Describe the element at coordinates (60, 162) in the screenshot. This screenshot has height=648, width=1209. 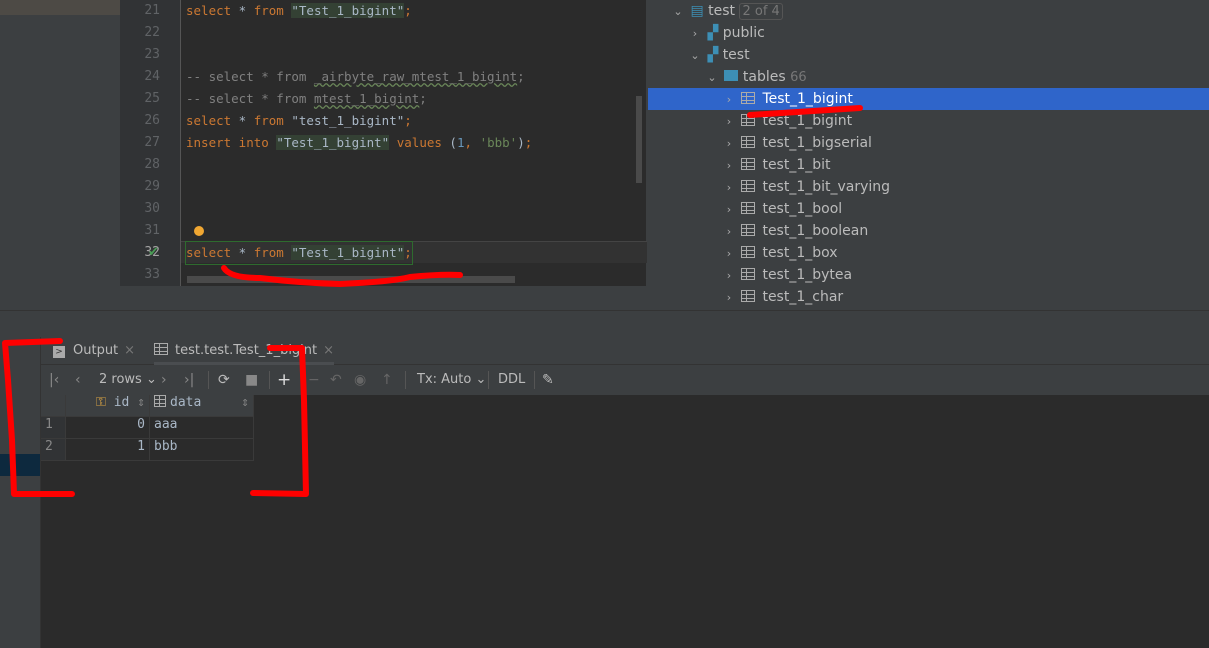
I see `left-panel` at that location.